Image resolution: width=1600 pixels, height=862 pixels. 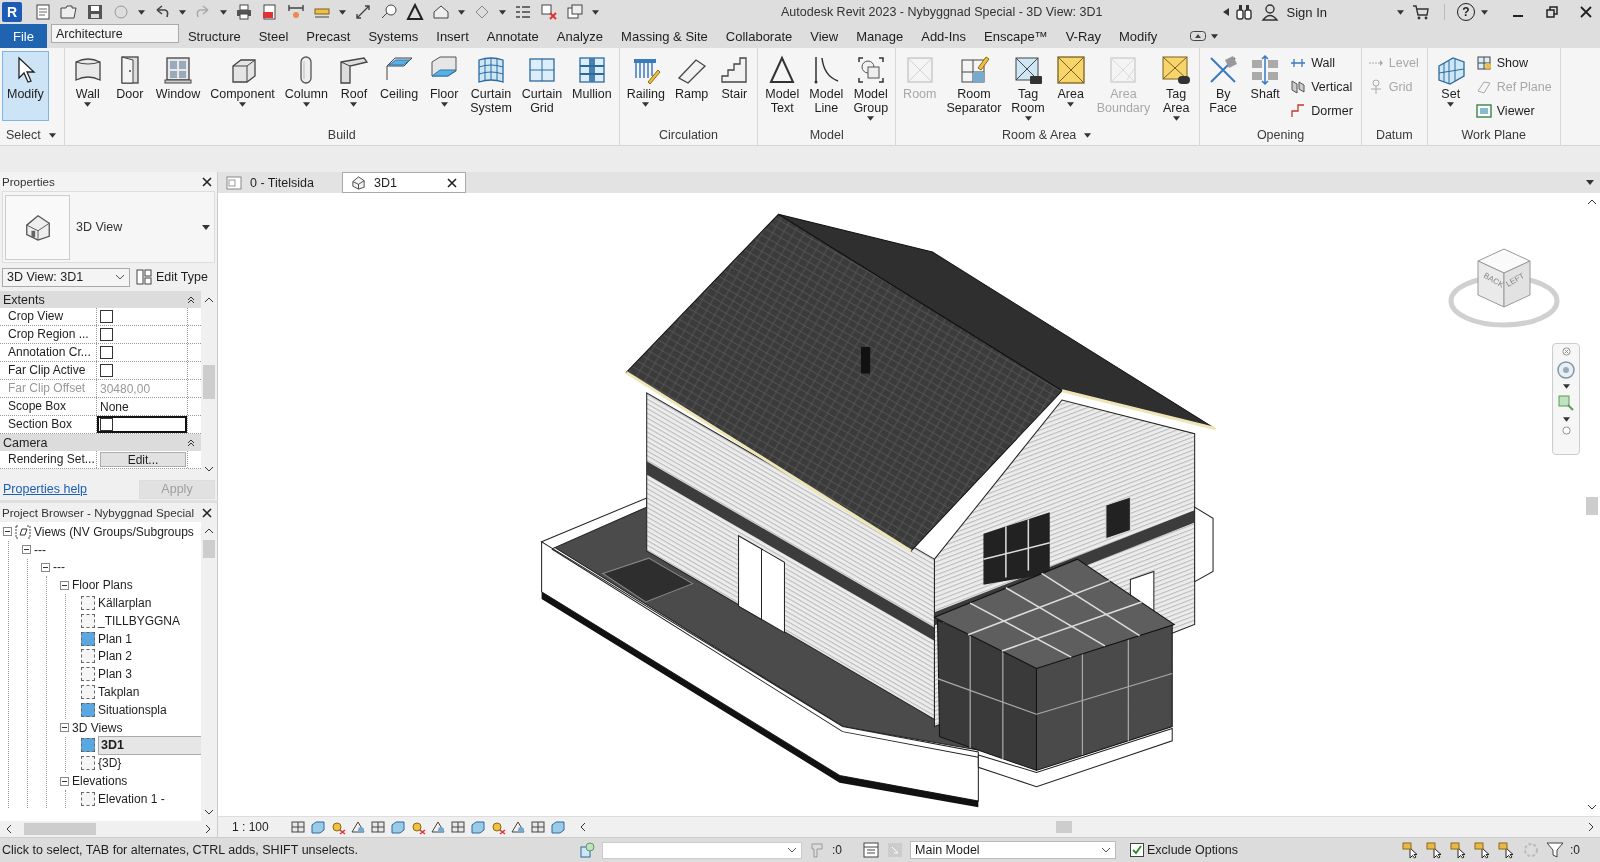 I want to click on view-item: Plan 3, so click(x=115, y=674).